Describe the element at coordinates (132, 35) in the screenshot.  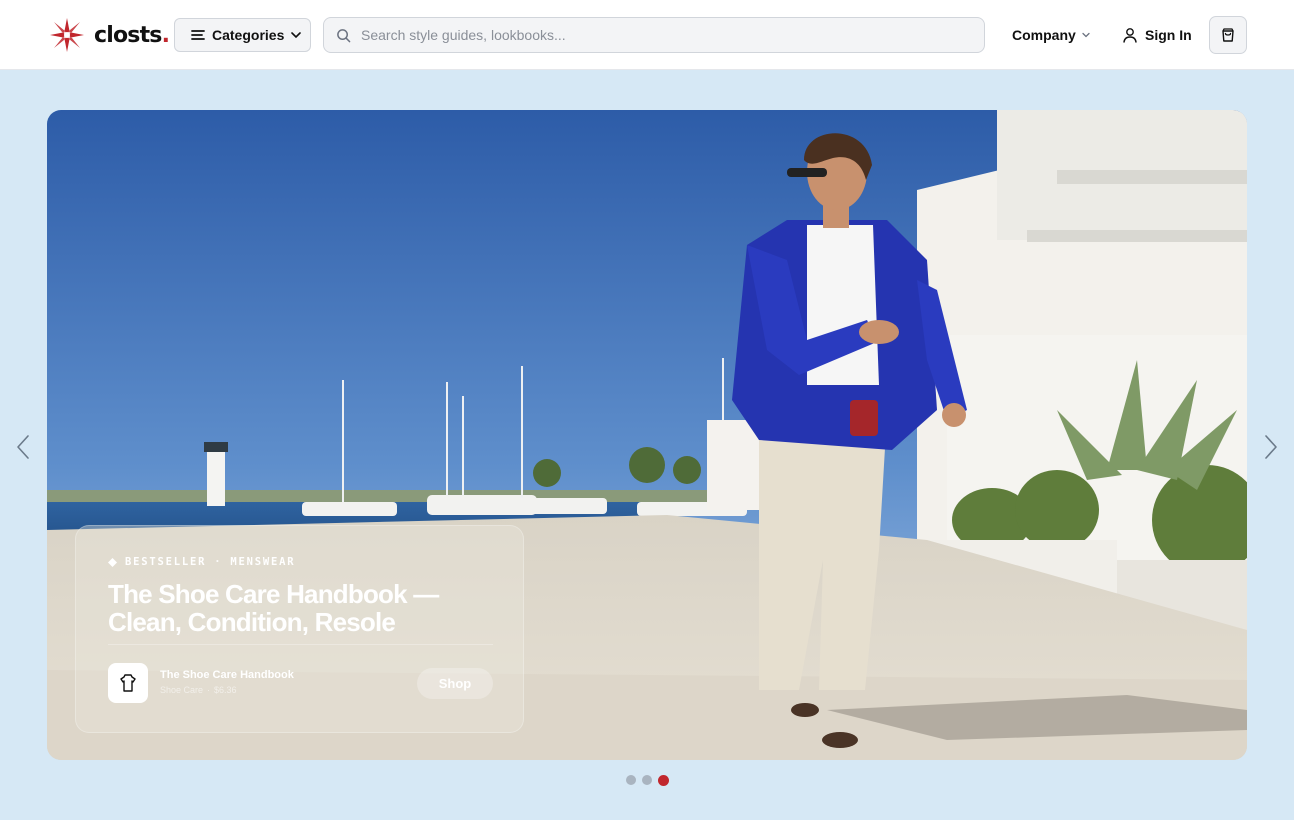
I see `brand-wordmark: closts.` at that location.